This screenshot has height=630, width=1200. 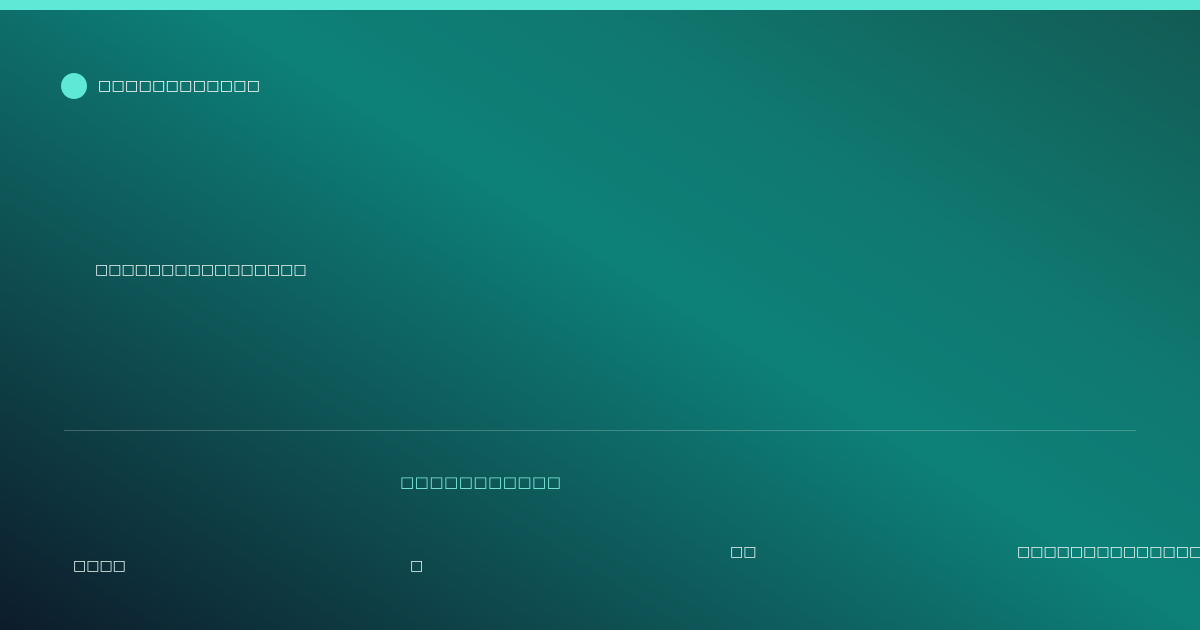 I want to click on footer-right-text: □□□□□□□□□□□□□□□□□, so click(x=1108, y=552).